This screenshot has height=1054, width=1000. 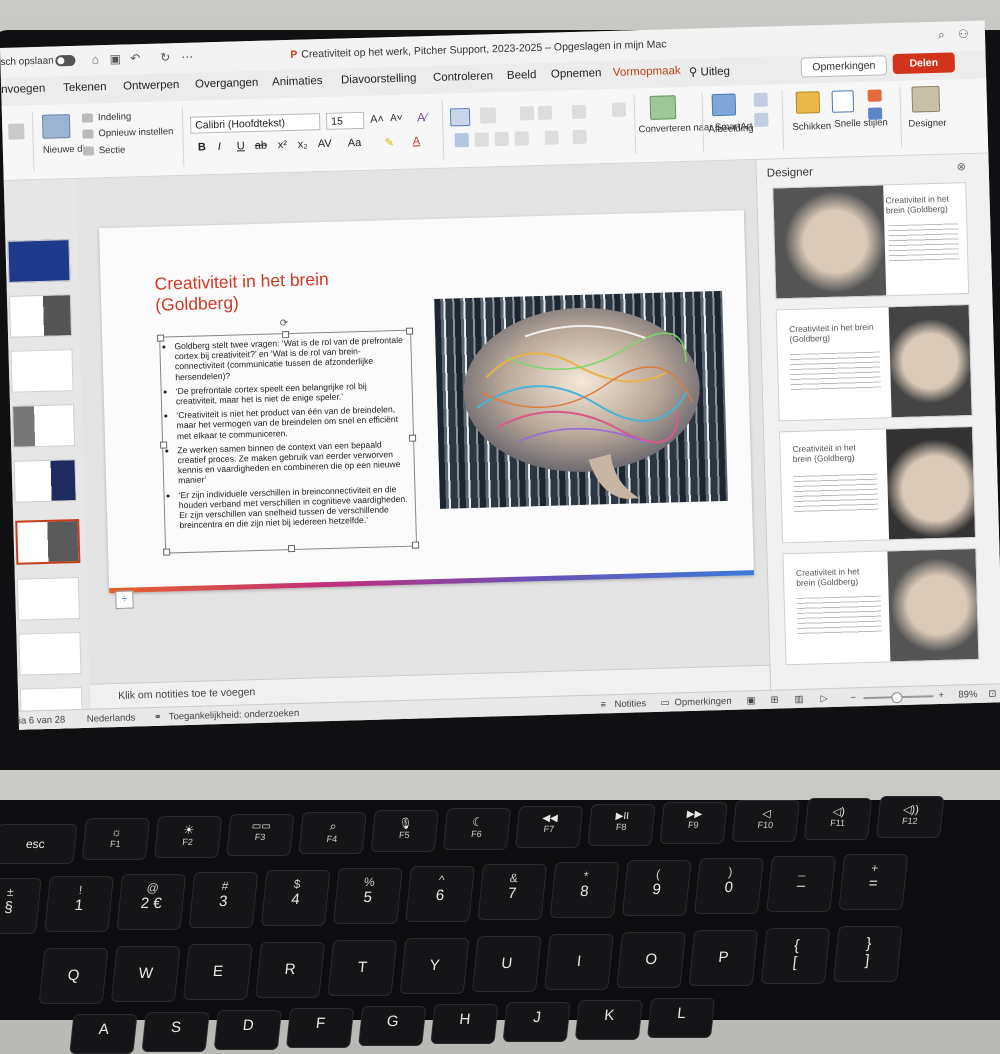 What do you see at coordinates (824, 698) in the screenshot?
I see `slideshow-icon: ▷` at bounding box center [824, 698].